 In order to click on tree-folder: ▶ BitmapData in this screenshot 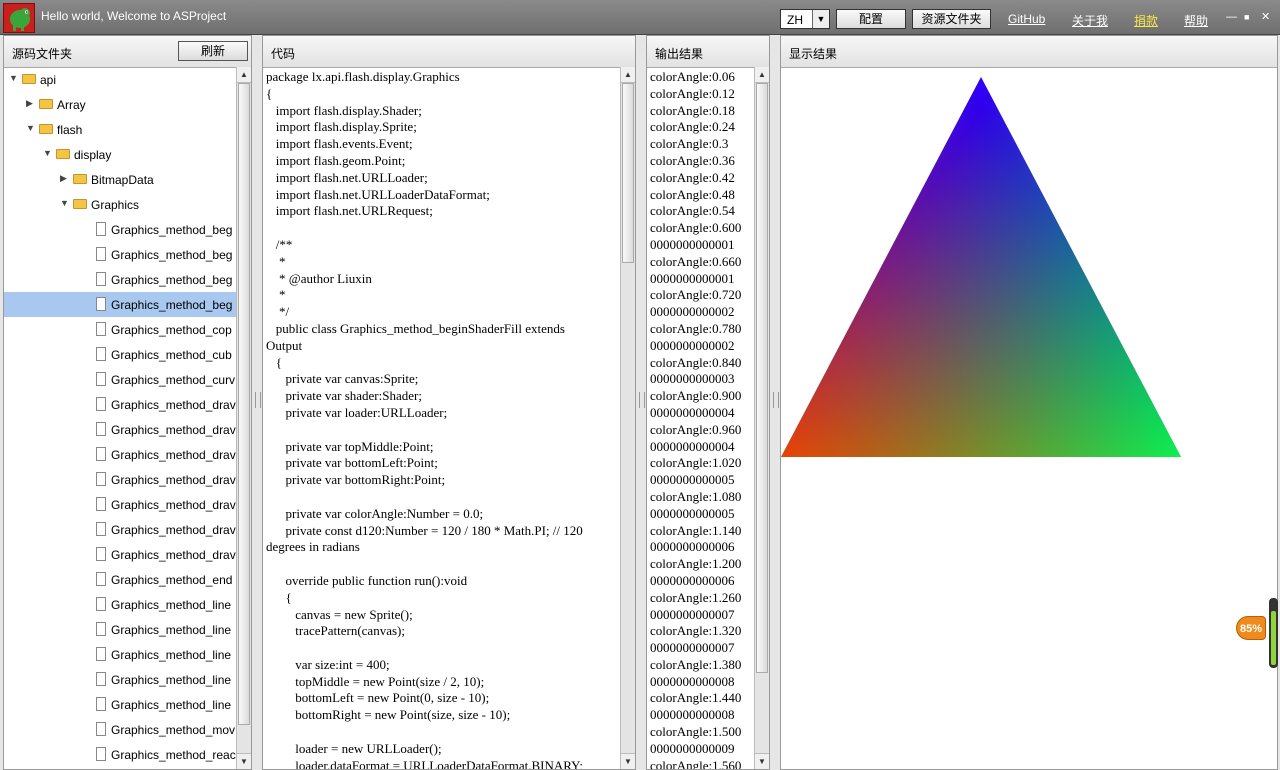, I will do `click(120, 179)`.